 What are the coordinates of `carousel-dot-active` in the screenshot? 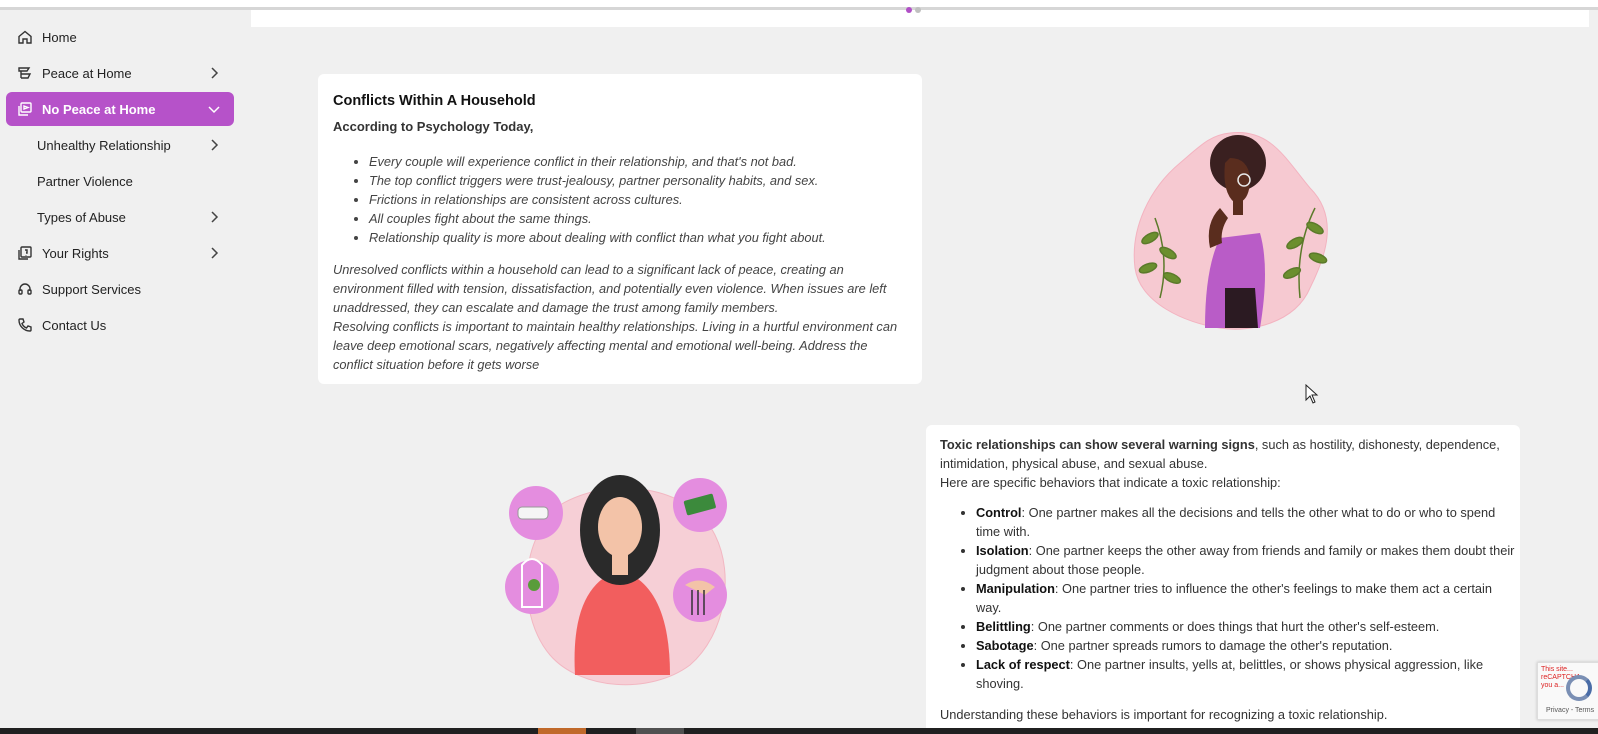 It's located at (909, 10).